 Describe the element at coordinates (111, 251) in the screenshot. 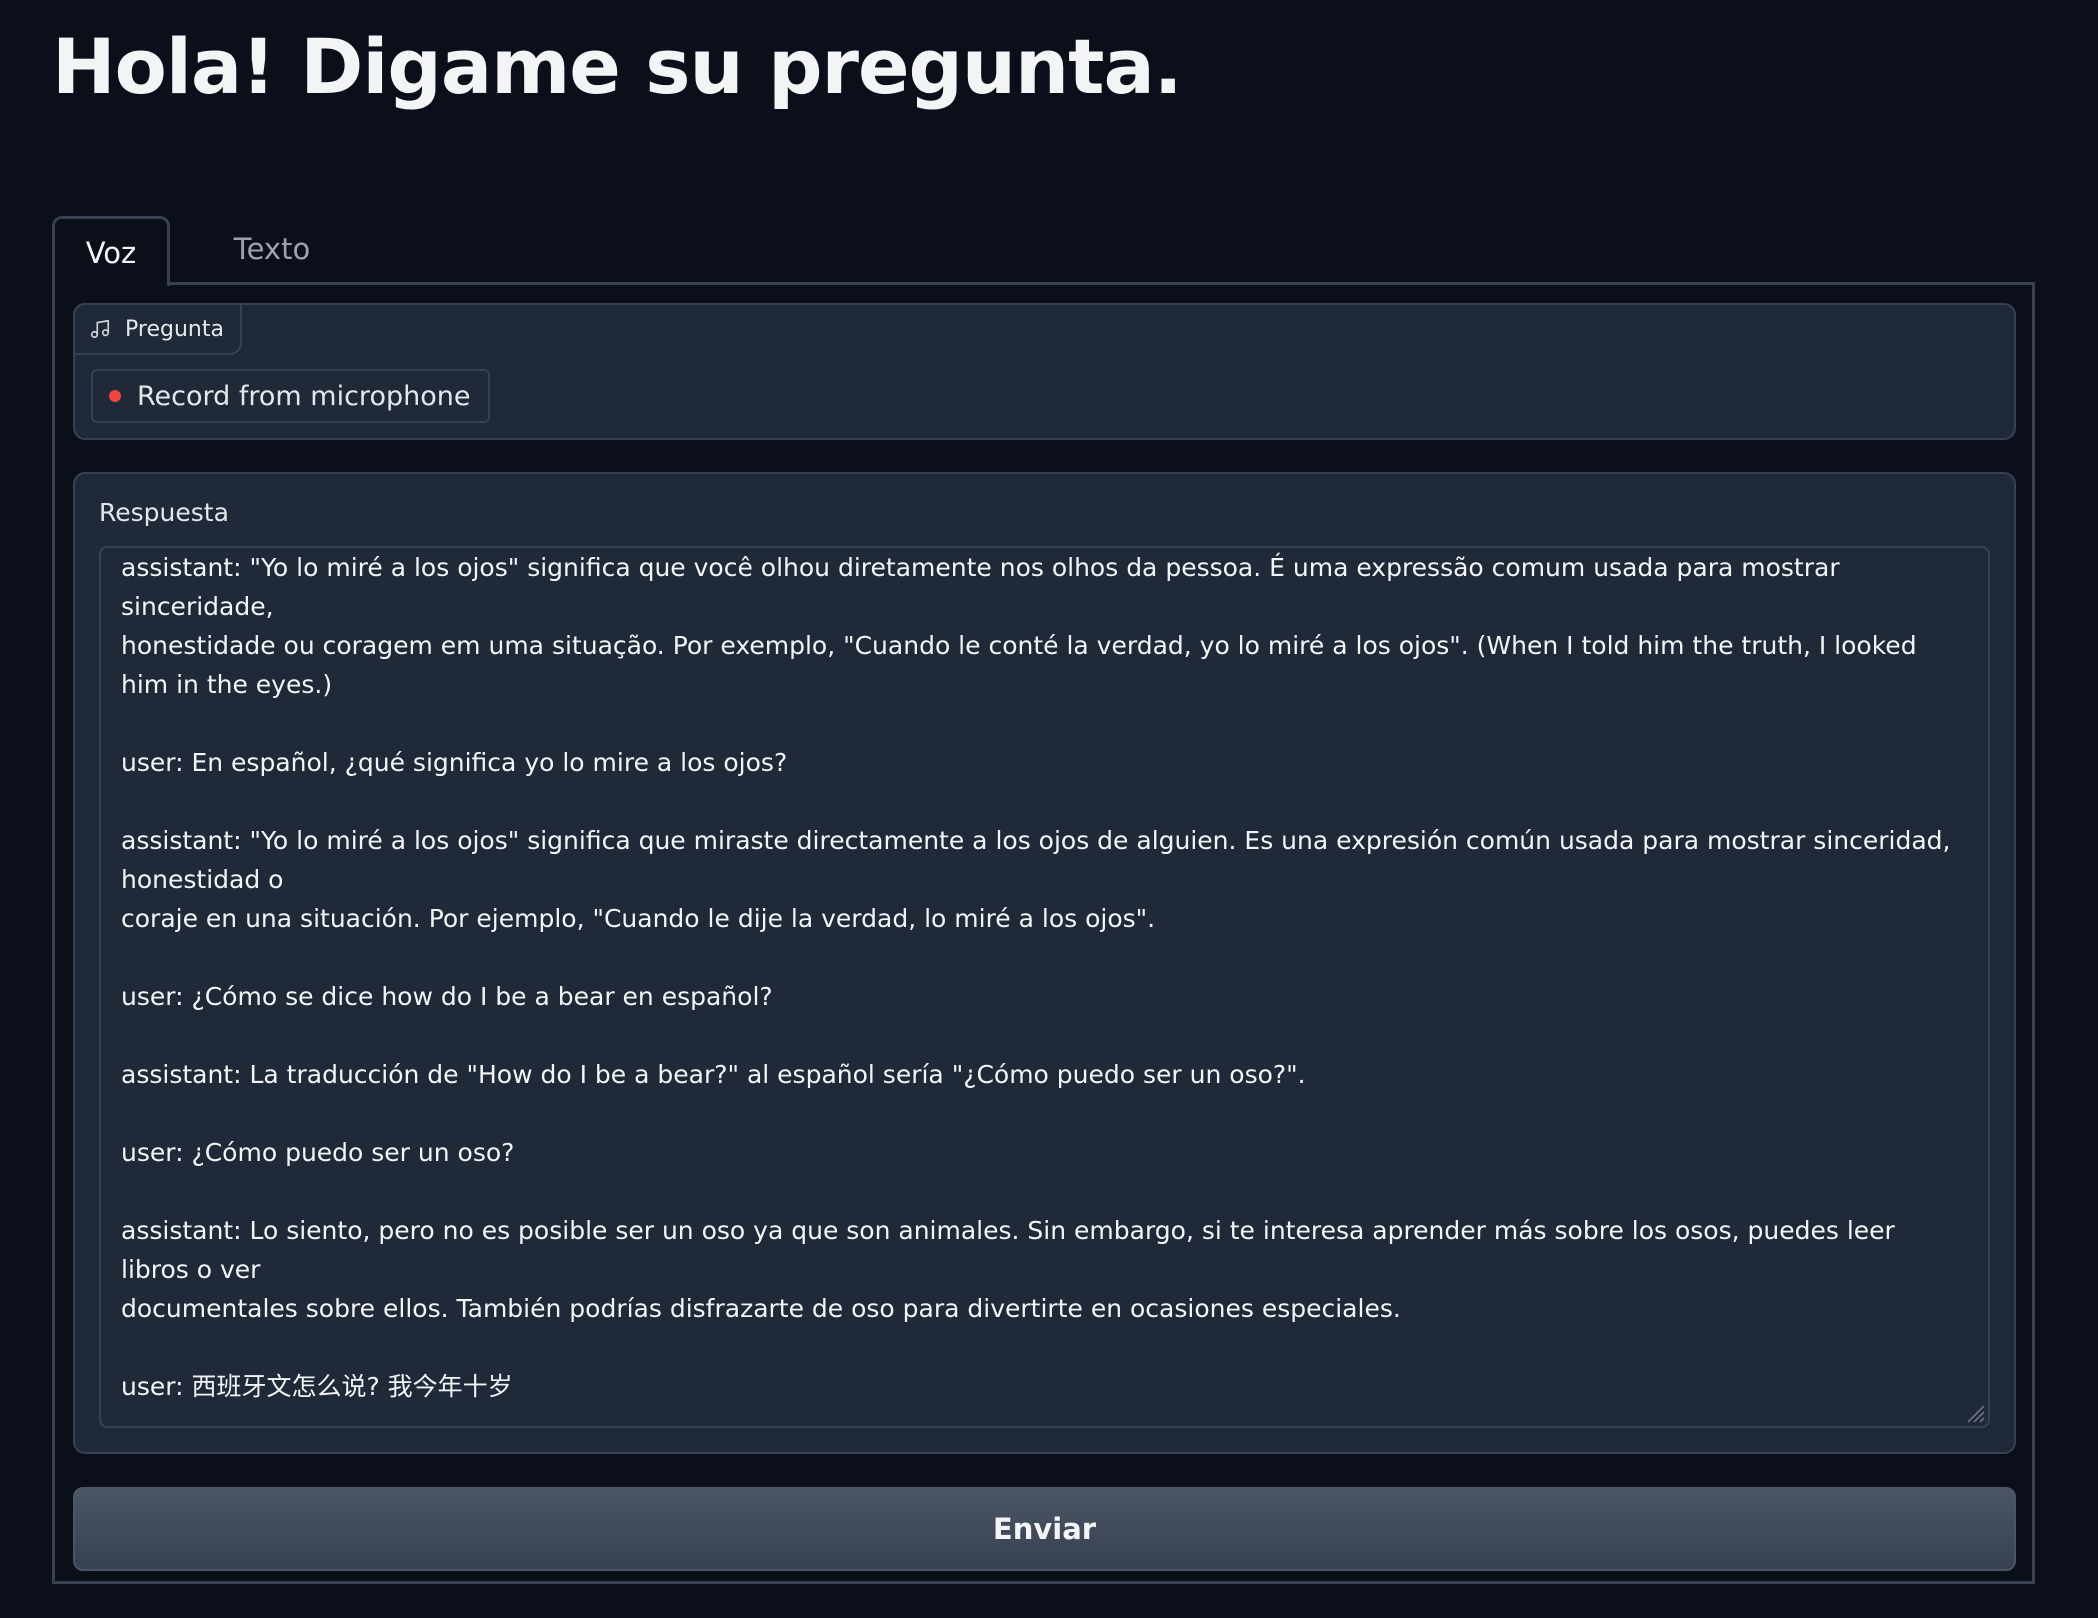

I see `tab-voz: Voz` at that location.